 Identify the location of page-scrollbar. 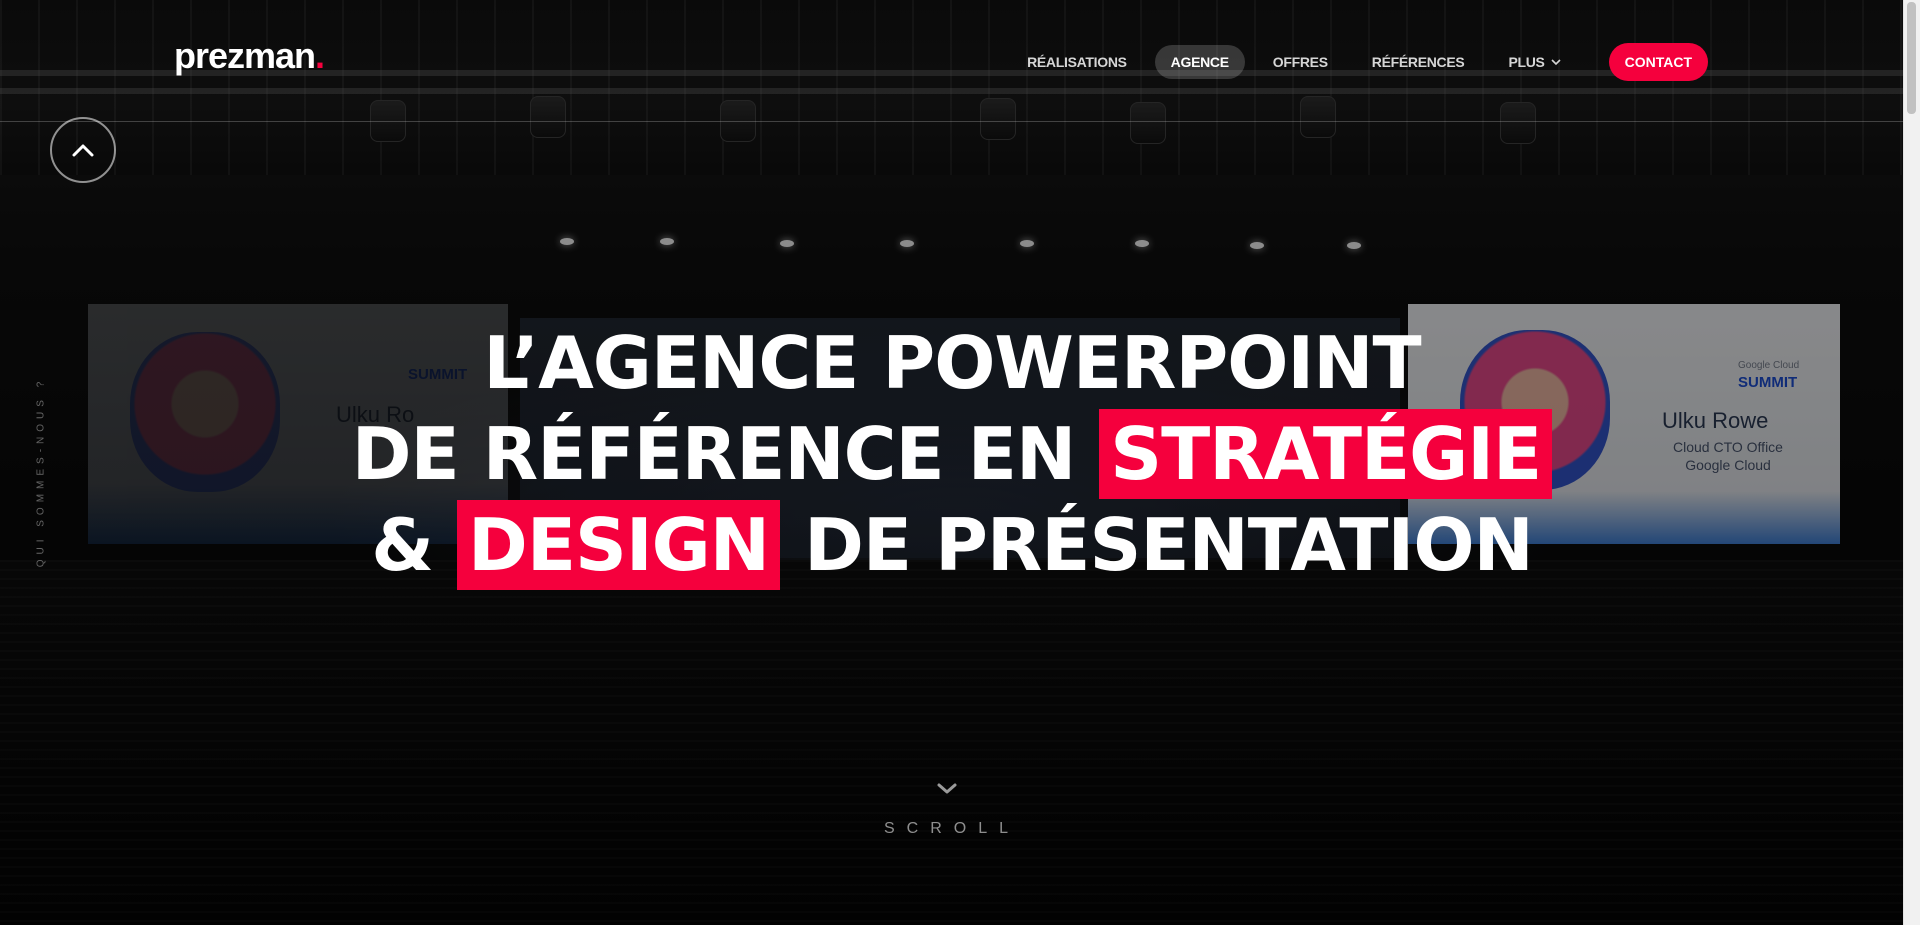
(1911, 462).